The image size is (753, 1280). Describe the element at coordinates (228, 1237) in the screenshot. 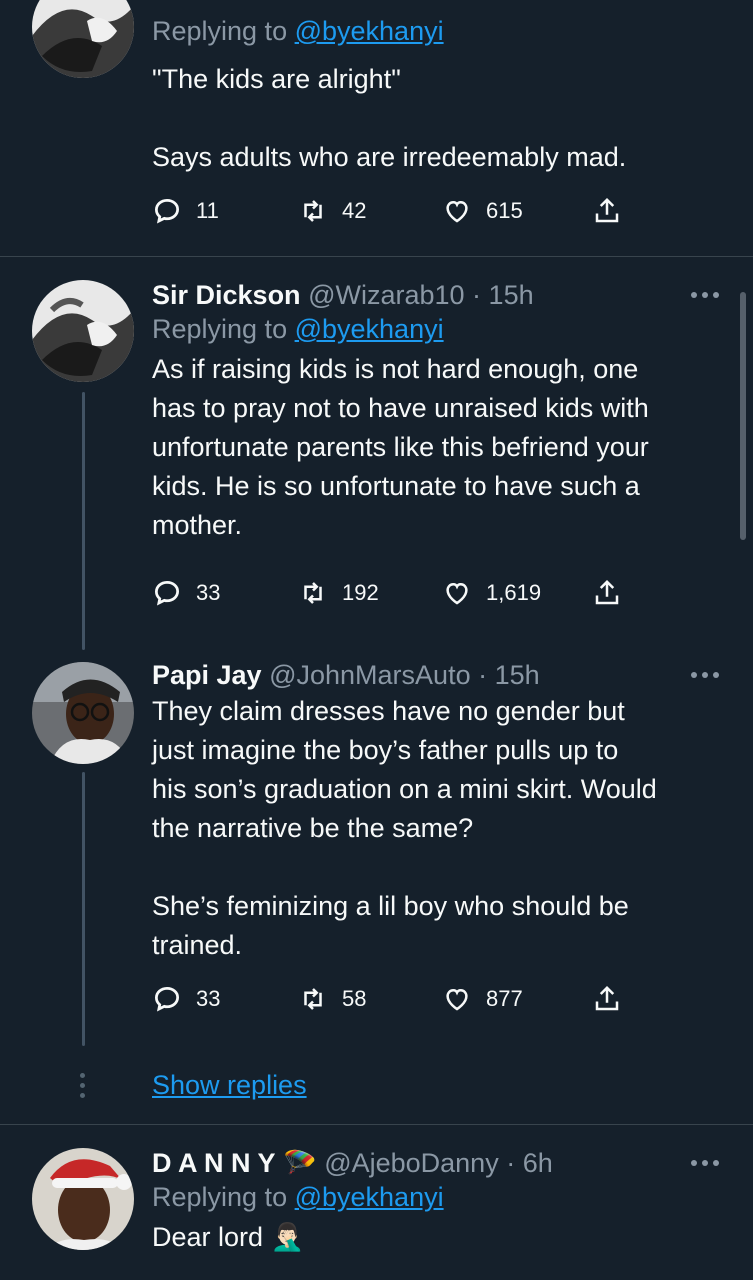

I see `tweet-line: Dear lord 🤦🏻‍♂️` at that location.